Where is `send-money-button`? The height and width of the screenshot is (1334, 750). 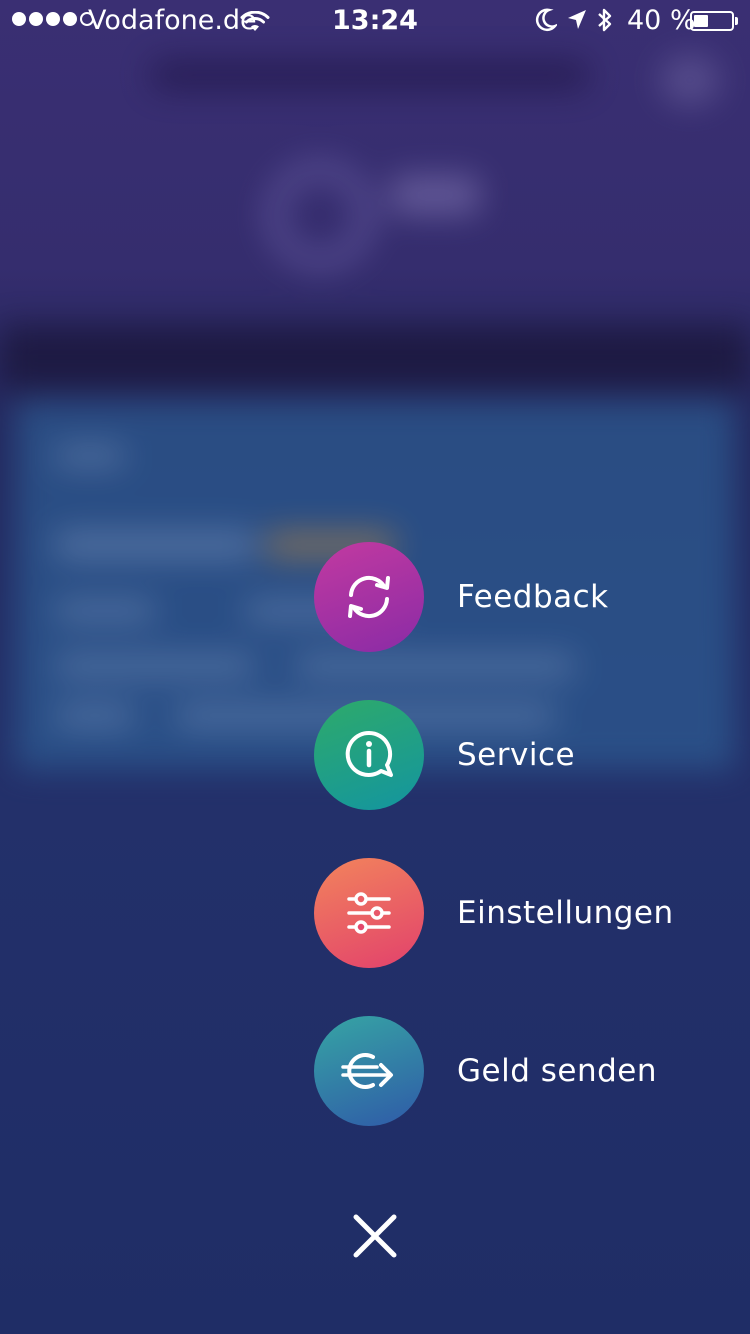
send-money-button is located at coordinates (369, 1071).